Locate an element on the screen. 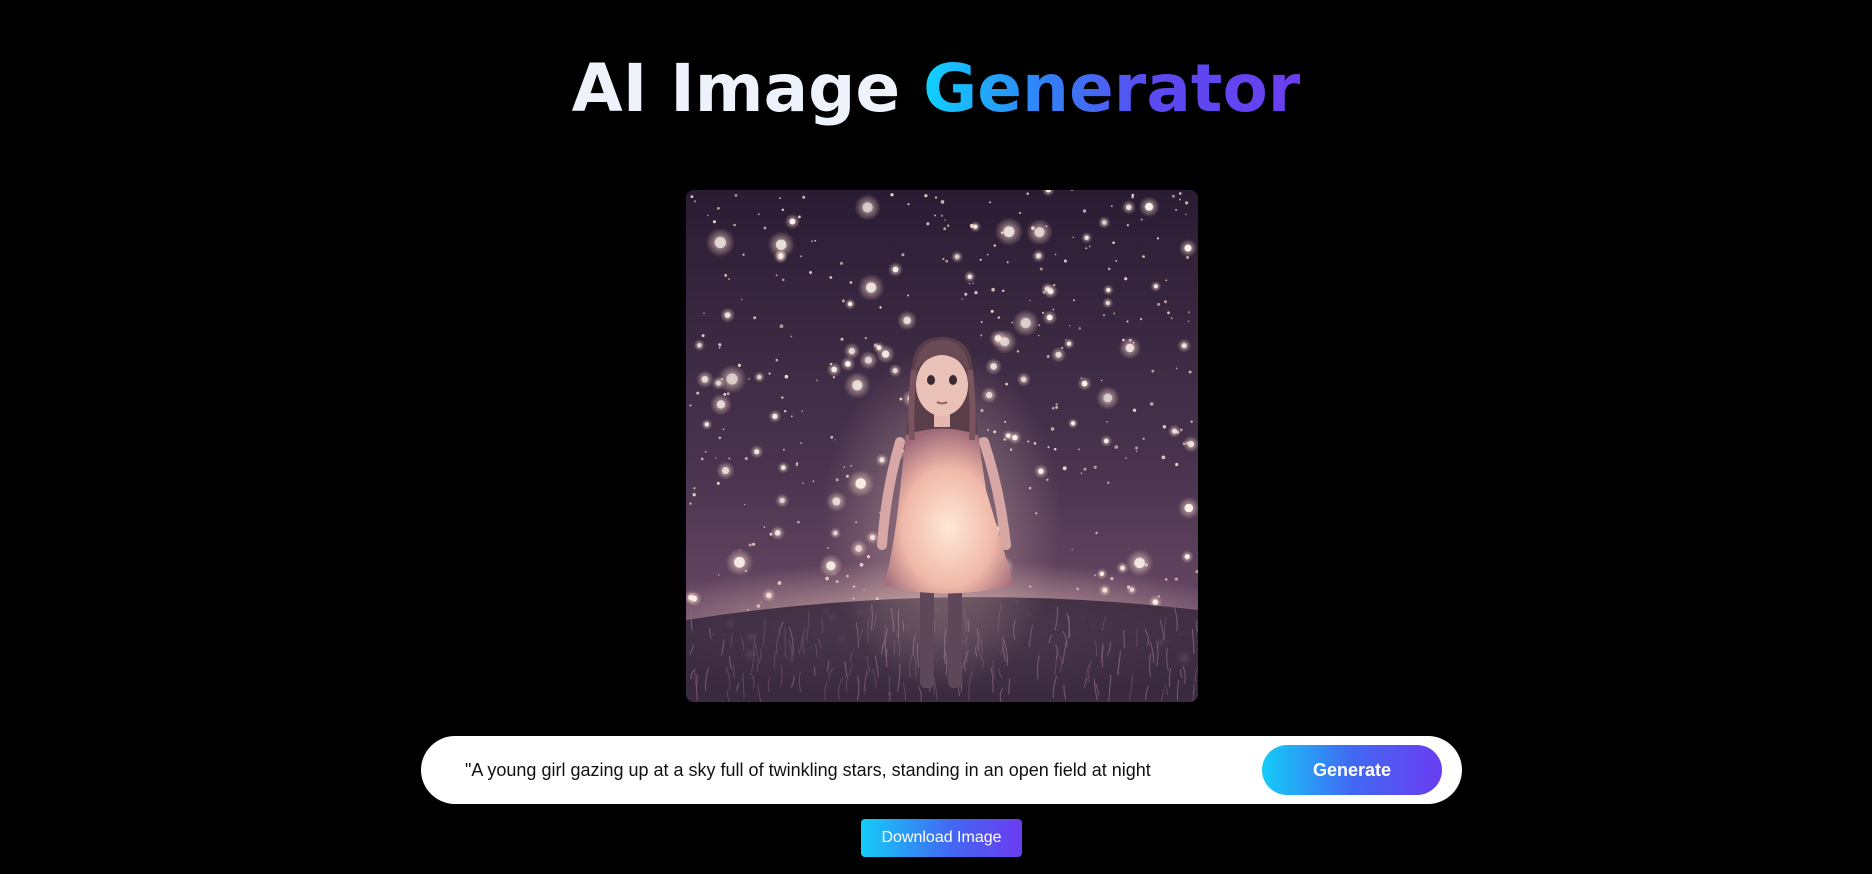 The height and width of the screenshot is (874, 1872). generate-button: Generate is located at coordinates (1352, 770).